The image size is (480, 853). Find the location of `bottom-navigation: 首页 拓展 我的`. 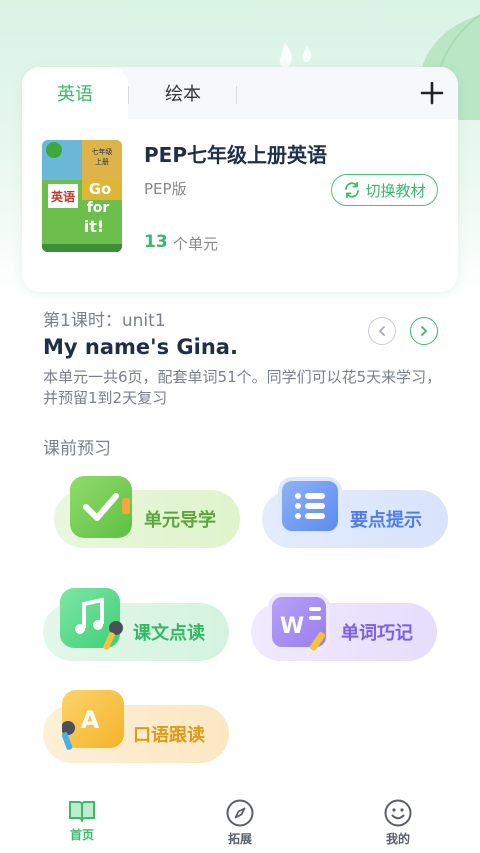

bottom-navigation: 首页 拓展 我的 is located at coordinates (240, 821).